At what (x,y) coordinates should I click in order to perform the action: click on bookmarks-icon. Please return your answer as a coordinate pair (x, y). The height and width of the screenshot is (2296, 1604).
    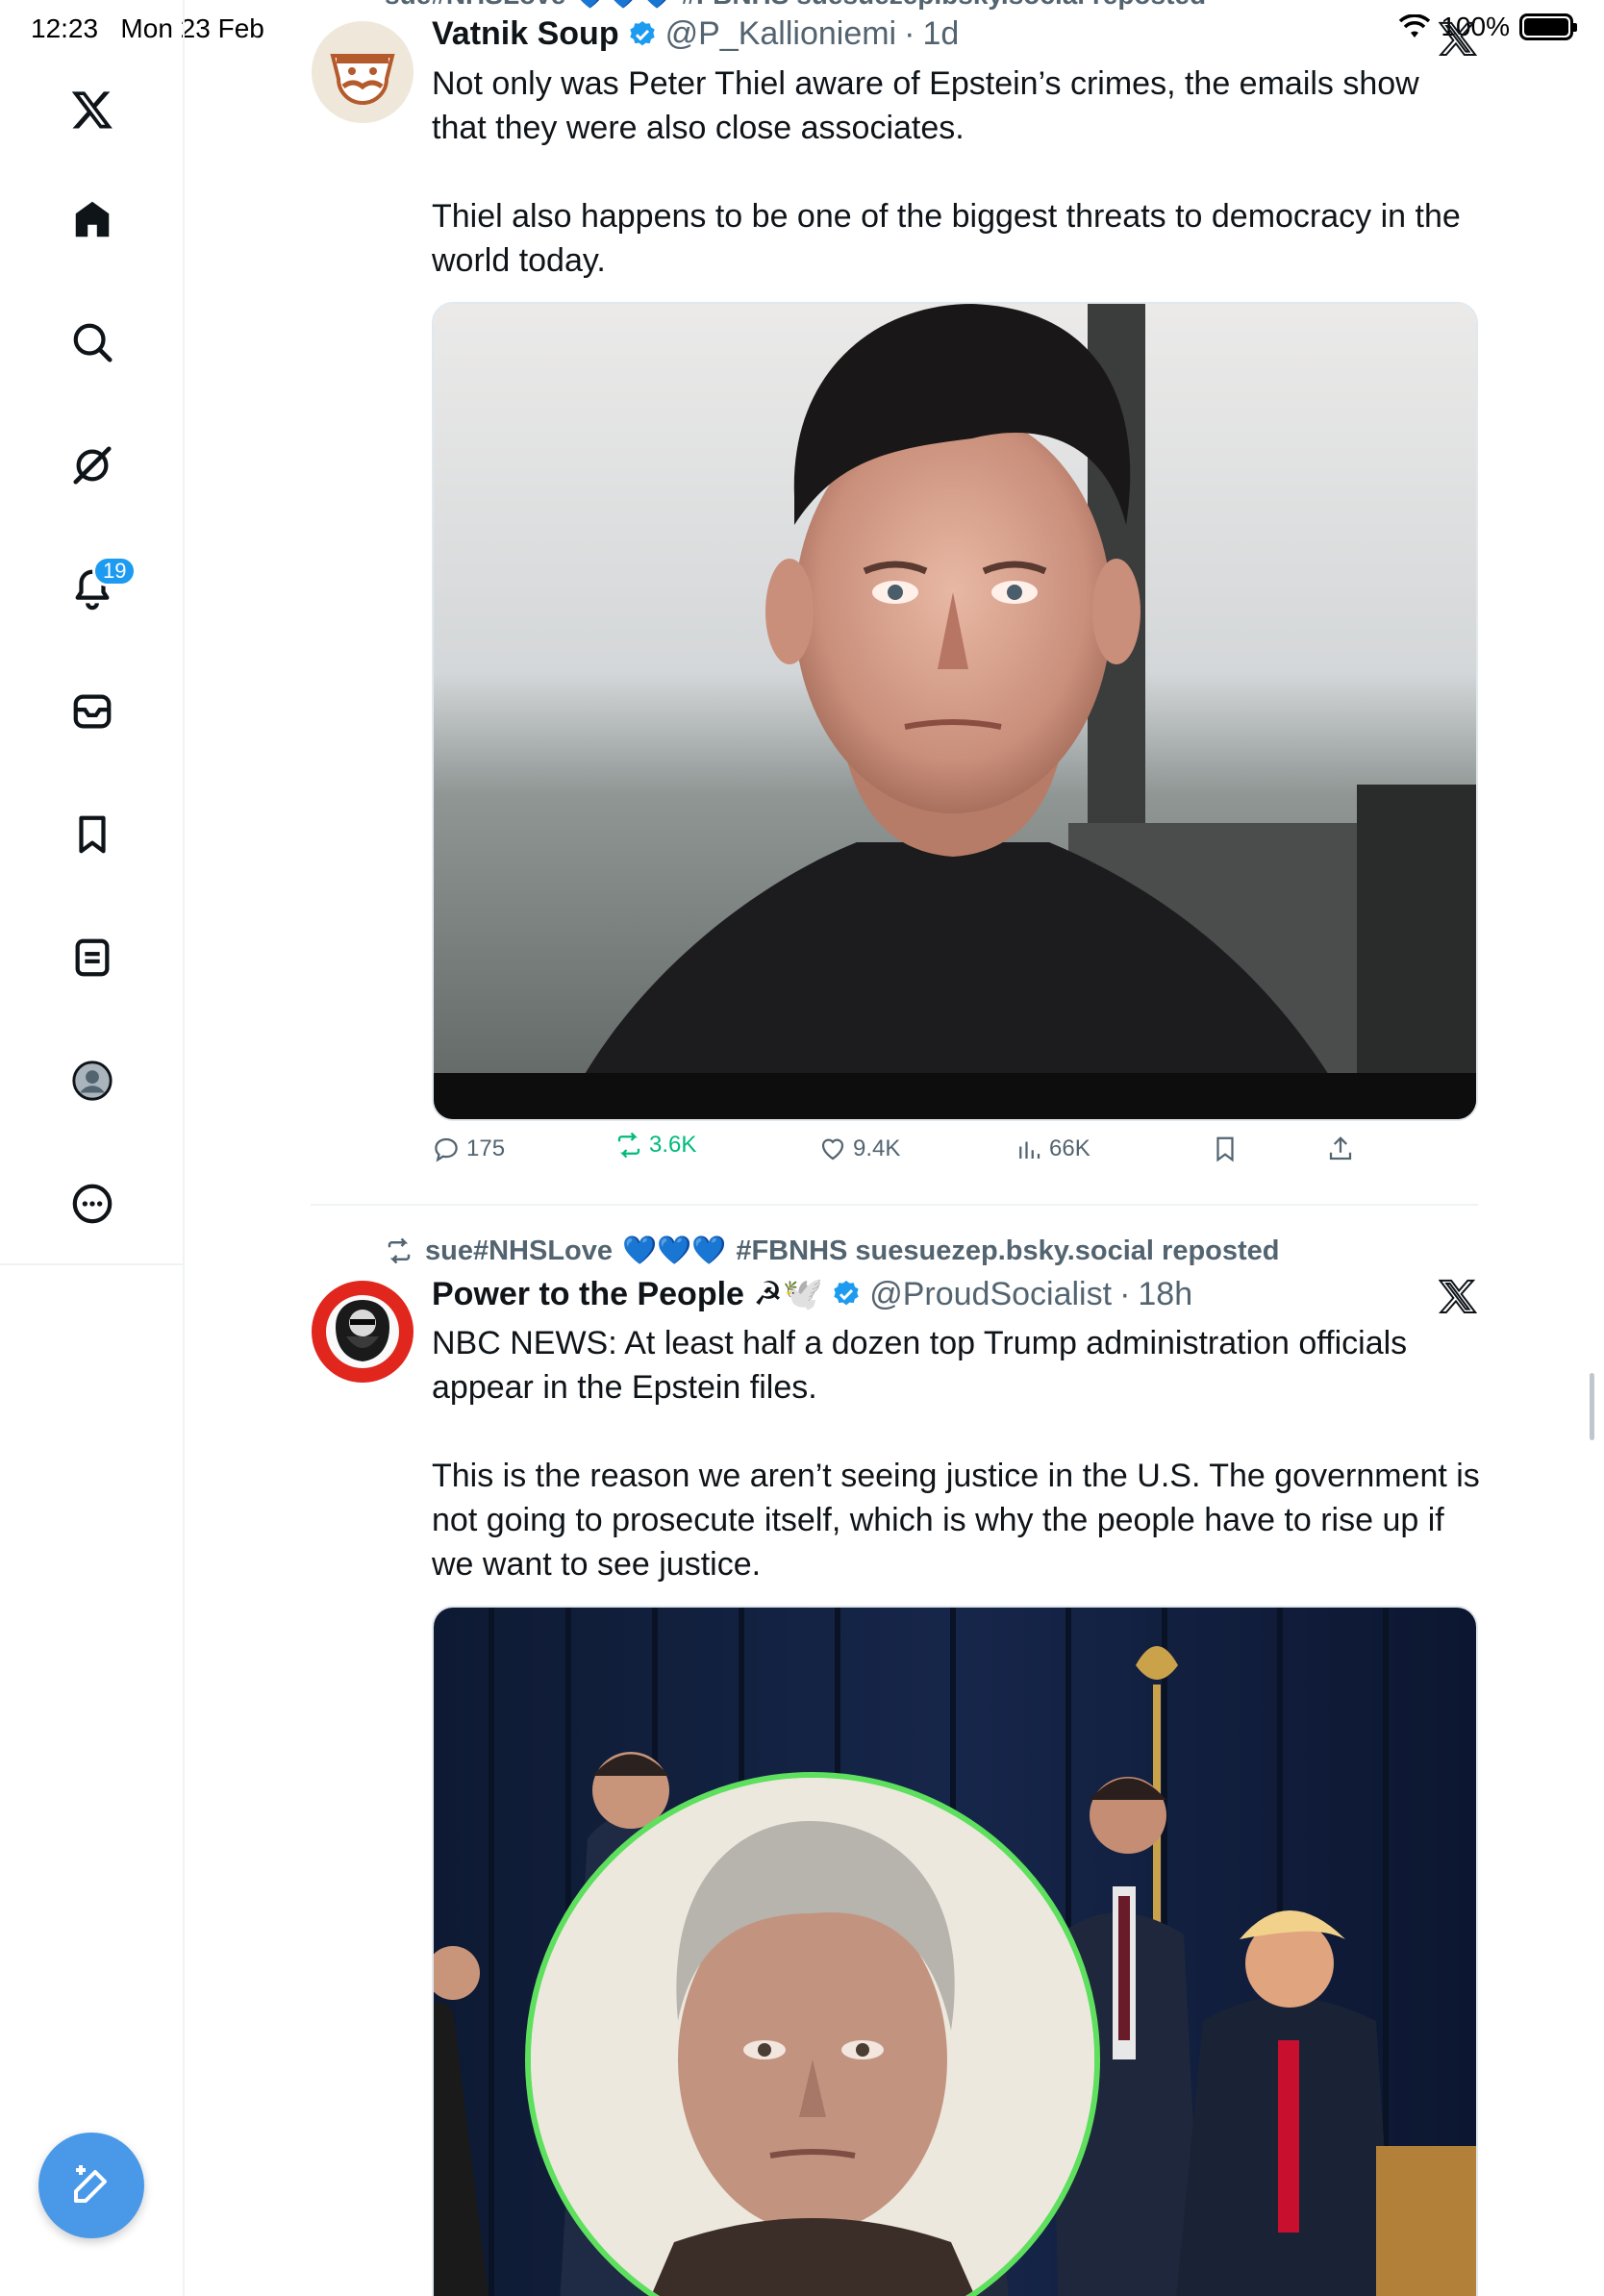
    Looking at the image, I should click on (92, 834).